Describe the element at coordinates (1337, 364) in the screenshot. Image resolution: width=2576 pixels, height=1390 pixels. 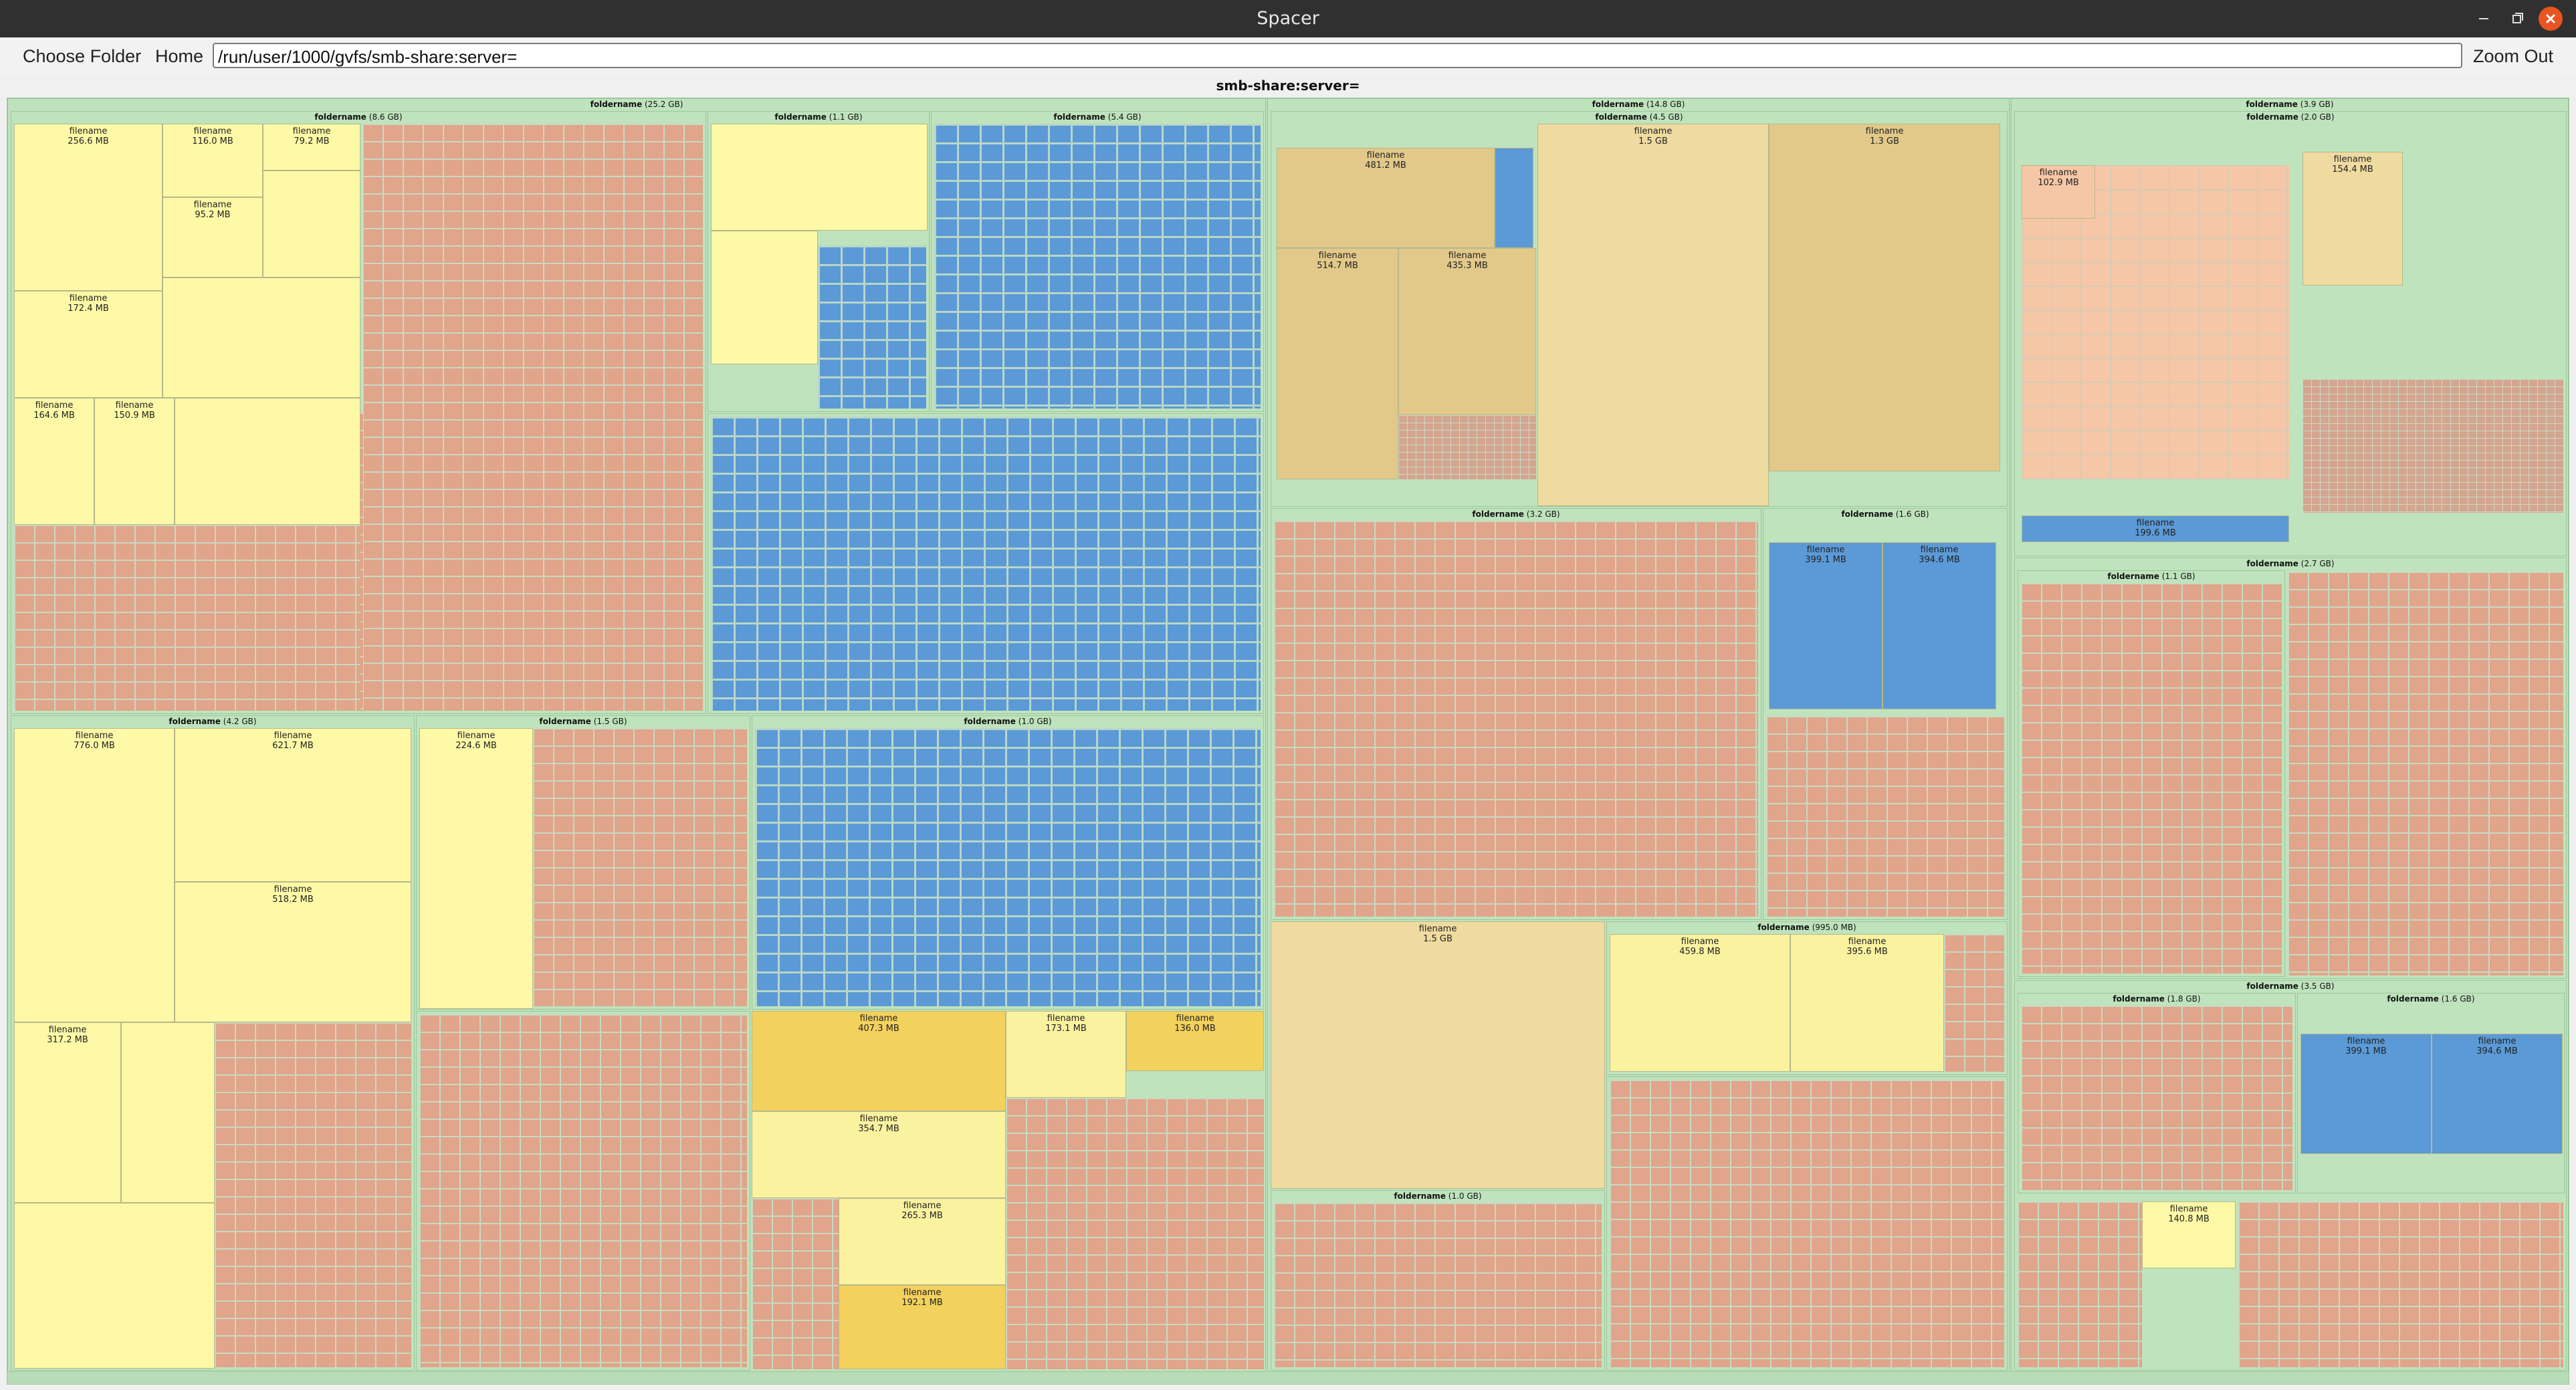
I see `file-block: filename 514.7 MB` at that location.